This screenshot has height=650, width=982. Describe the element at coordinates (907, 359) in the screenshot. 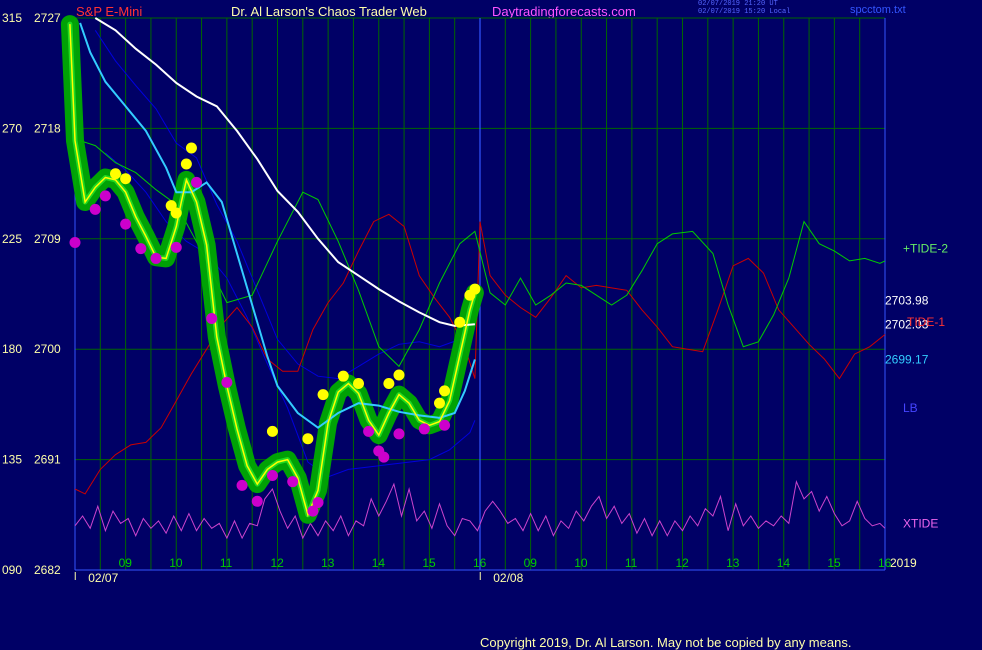

I see `right-label: 2699.17` at that location.